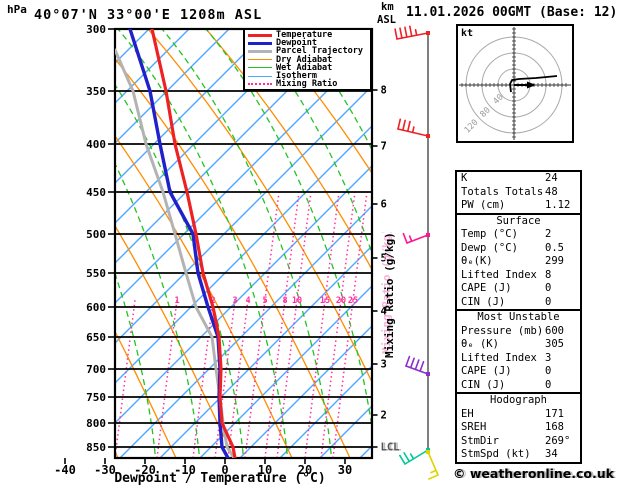 The image size is (629, 486). What do you see at coordinates (554, 330) in the screenshot?
I see `panel-row-value: 600` at bounding box center [554, 330].